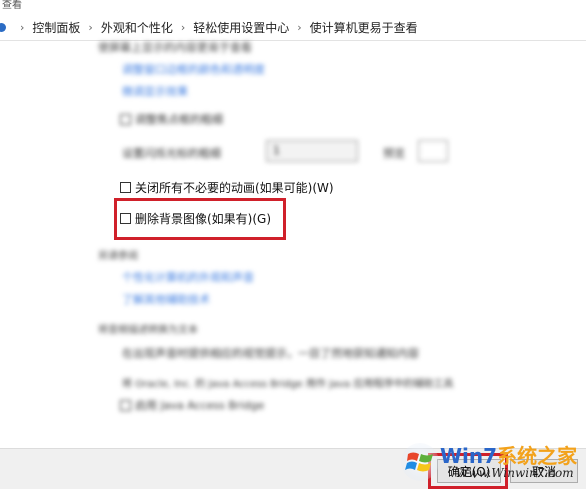 This screenshot has width=586, height=489. Describe the element at coordinates (293, 6) in the screenshot. I see `window-title-strip: 查看` at that location.